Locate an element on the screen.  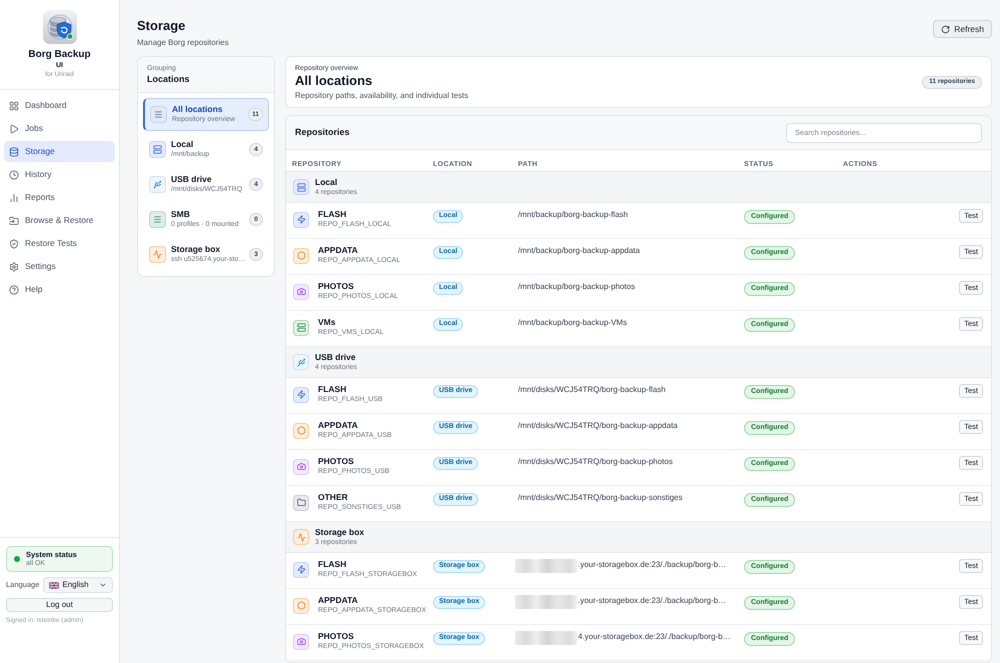
location-name: USB drive is located at coordinates (192, 179).